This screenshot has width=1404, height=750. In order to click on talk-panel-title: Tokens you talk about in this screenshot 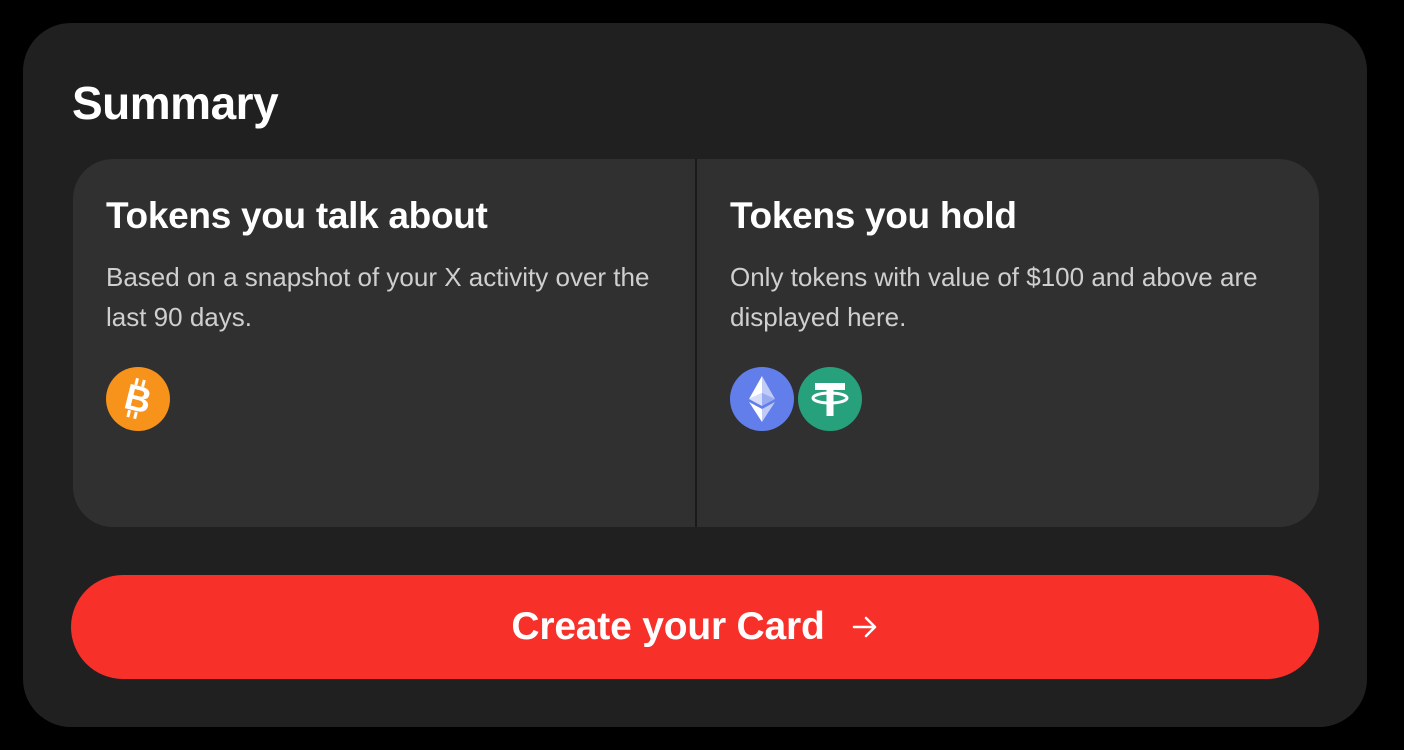, I will do `click(297, 215)`.